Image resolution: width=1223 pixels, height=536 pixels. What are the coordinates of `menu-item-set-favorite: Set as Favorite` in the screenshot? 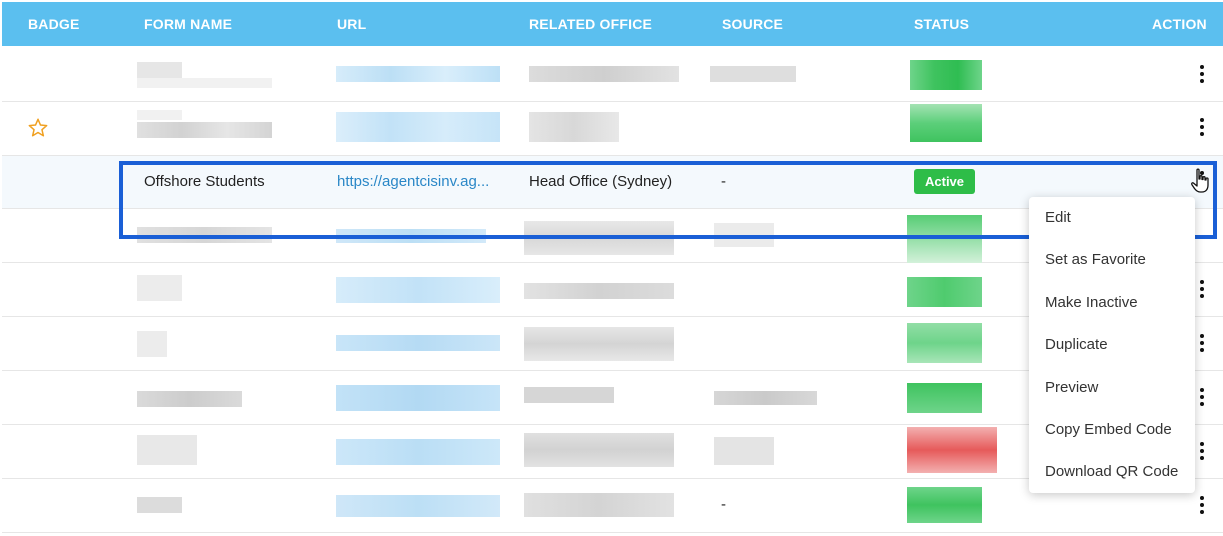 It's located at (1112, 260).